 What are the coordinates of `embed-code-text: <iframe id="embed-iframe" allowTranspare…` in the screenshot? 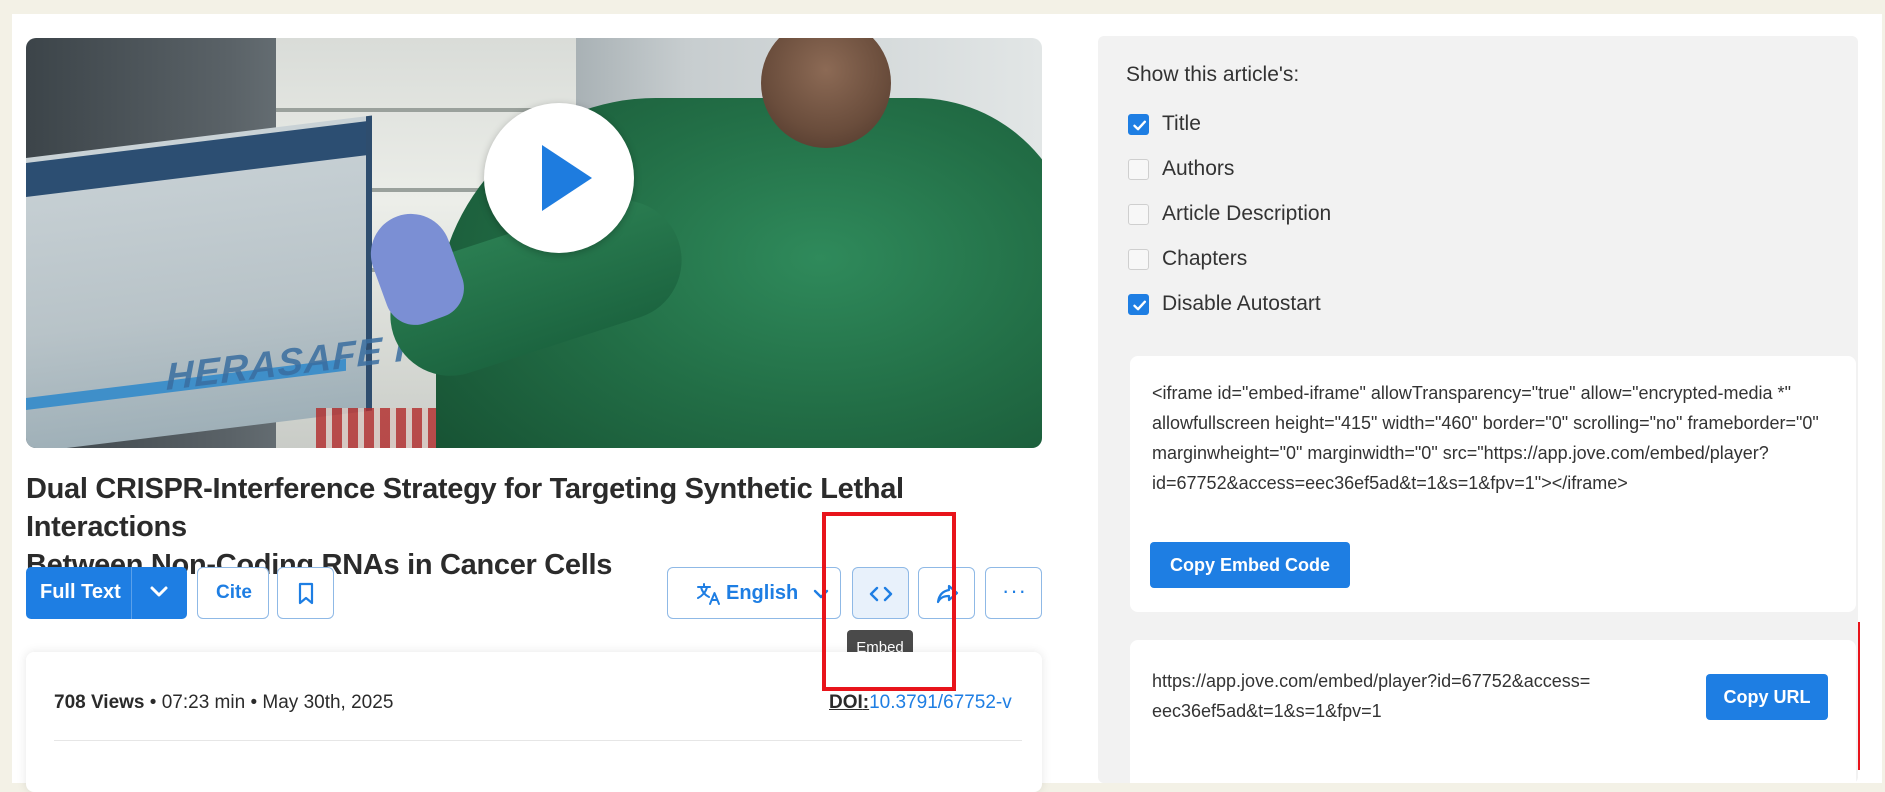 It's located at (1497, 438).